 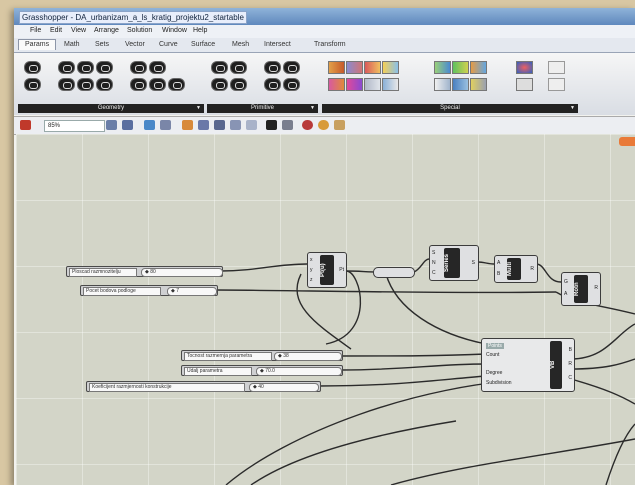 What do you see at coordinates (450, 108) in the screenshot?
I see `panel-label-special: Special ▼` at bounding box center [450, 108].